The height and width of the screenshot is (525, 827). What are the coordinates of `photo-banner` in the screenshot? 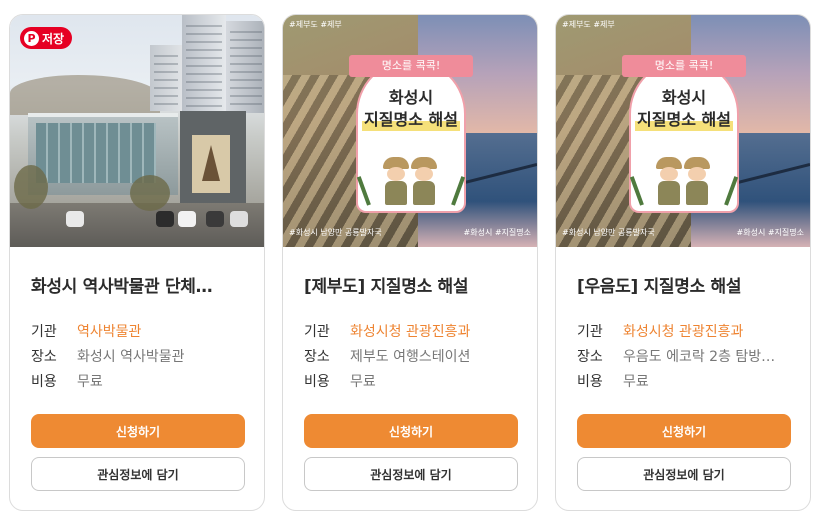 It's located at (211, 164).